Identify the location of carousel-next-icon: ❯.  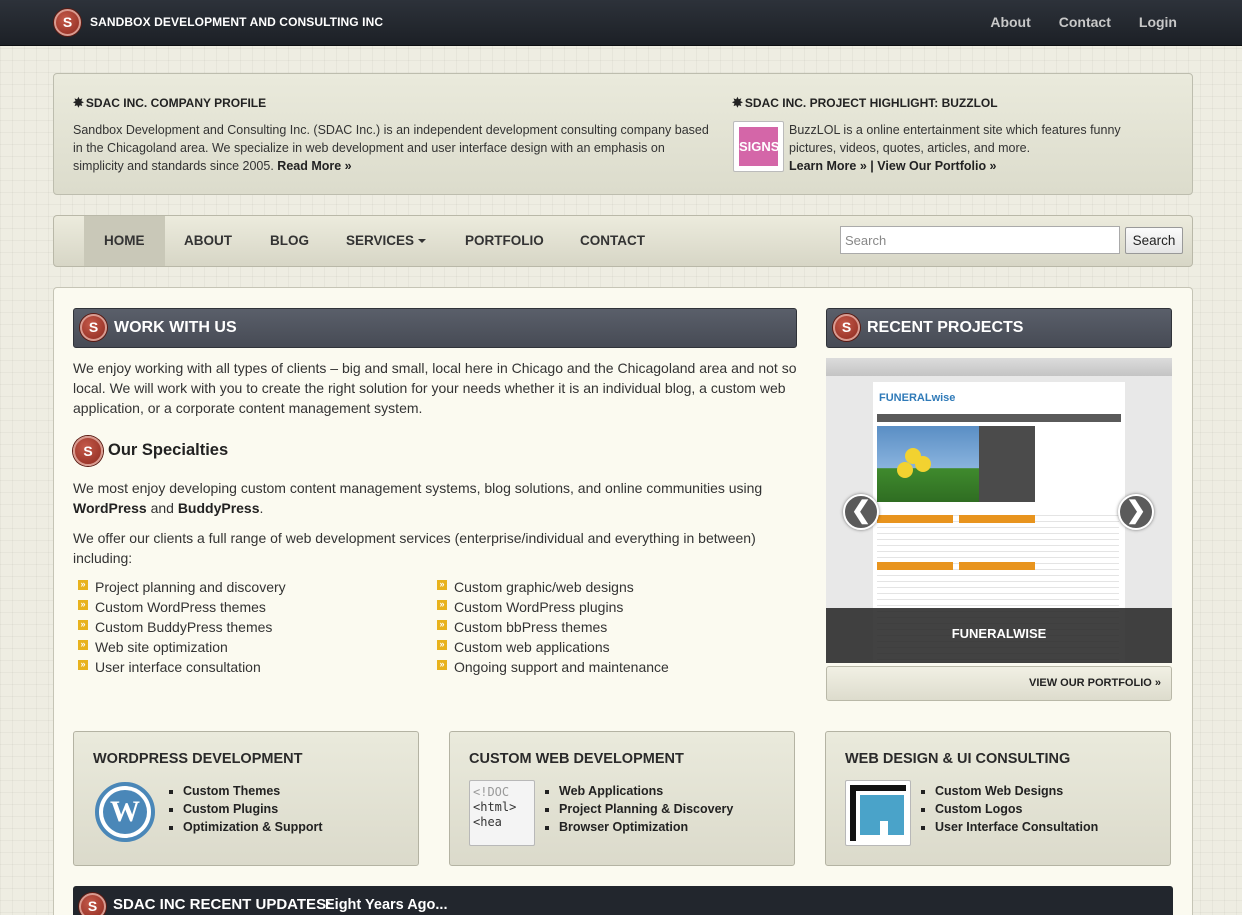
(1136, 512).